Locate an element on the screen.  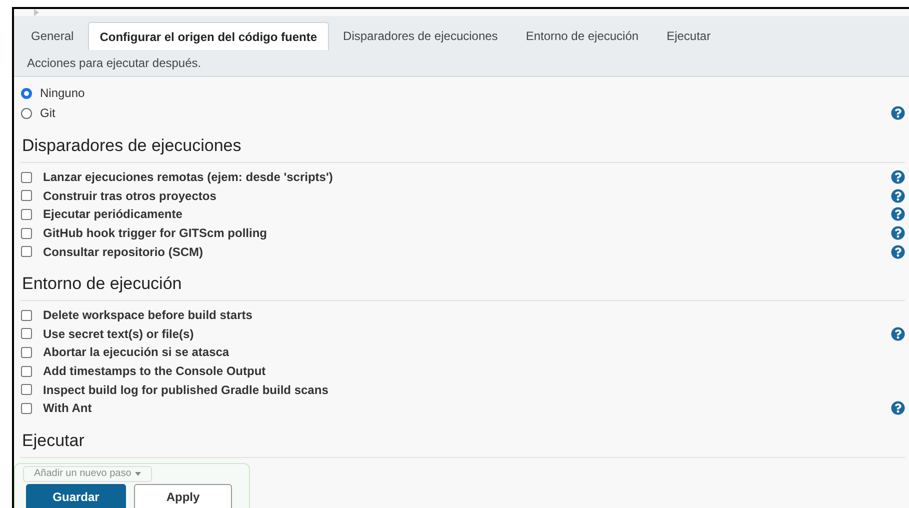
checkbox-label: Construir tras otros proyectos is located at coordinates (129, 196).